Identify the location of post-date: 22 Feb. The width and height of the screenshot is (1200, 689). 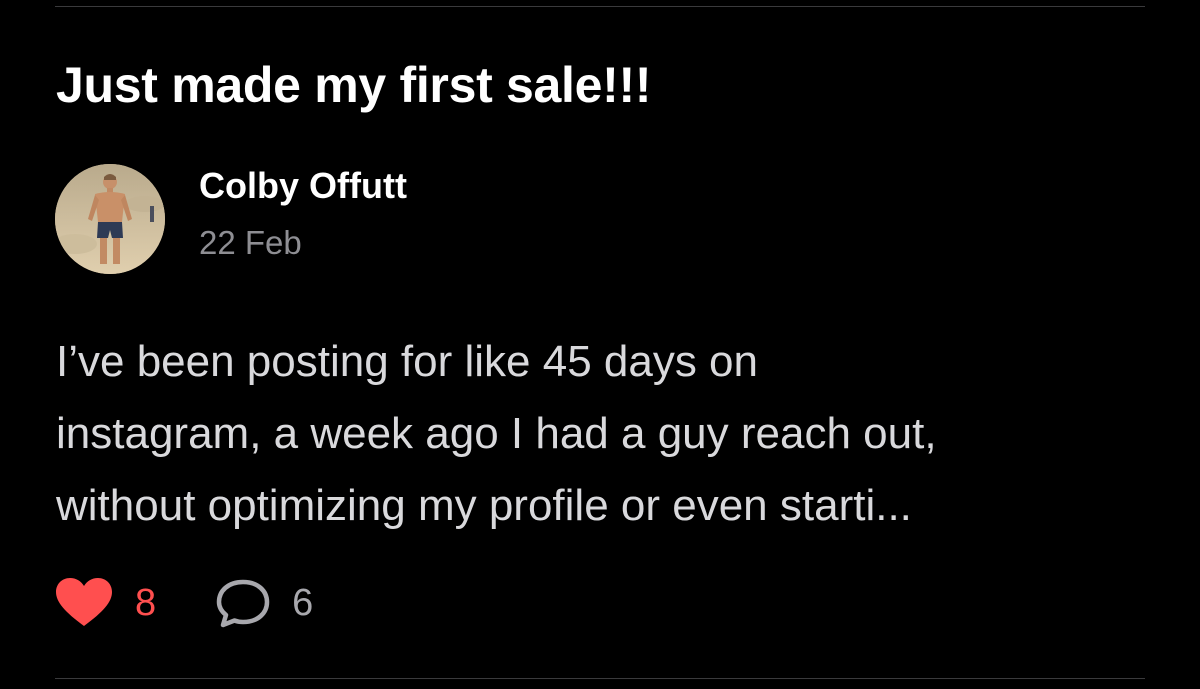
(250, 242).